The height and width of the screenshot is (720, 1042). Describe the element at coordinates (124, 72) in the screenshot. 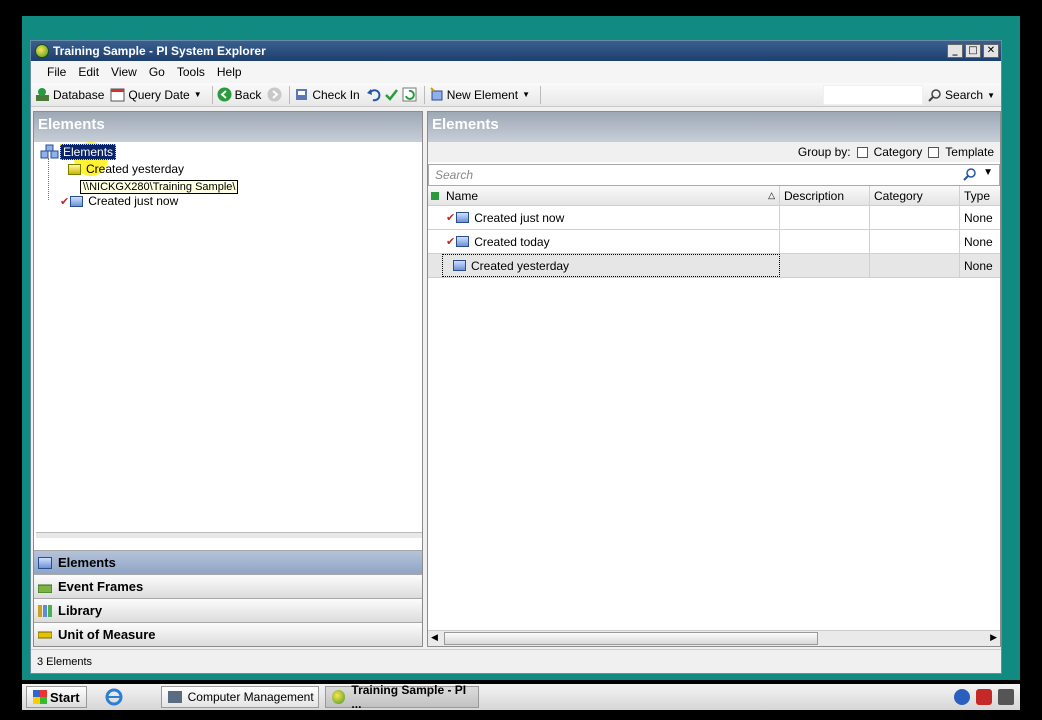

I see `menu-view: View` at that location.